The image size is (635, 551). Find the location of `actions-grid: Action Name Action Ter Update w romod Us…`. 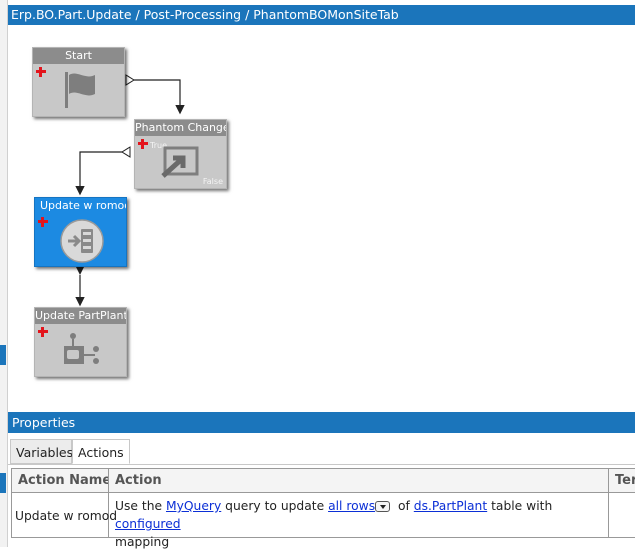

actions-grid: Action Name Action Ter Update w romod Us… is located at coordinates (323, 508).